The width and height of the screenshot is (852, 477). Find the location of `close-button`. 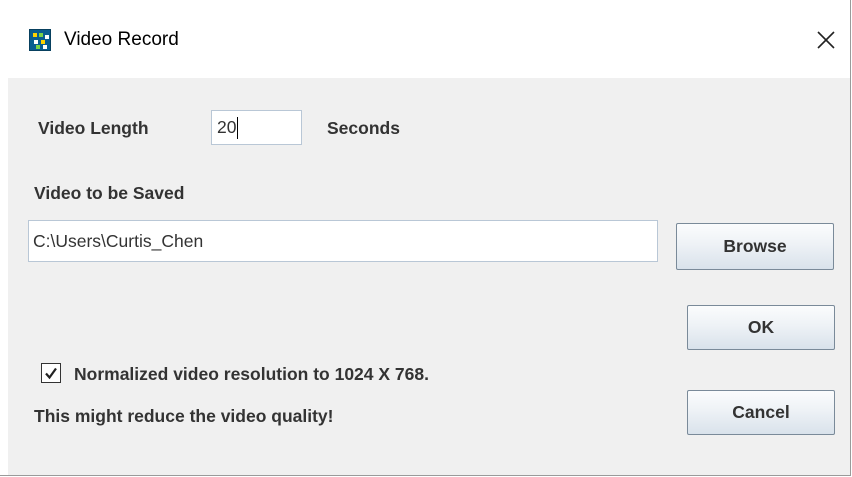

close-button is located at coordinates (826, 40).